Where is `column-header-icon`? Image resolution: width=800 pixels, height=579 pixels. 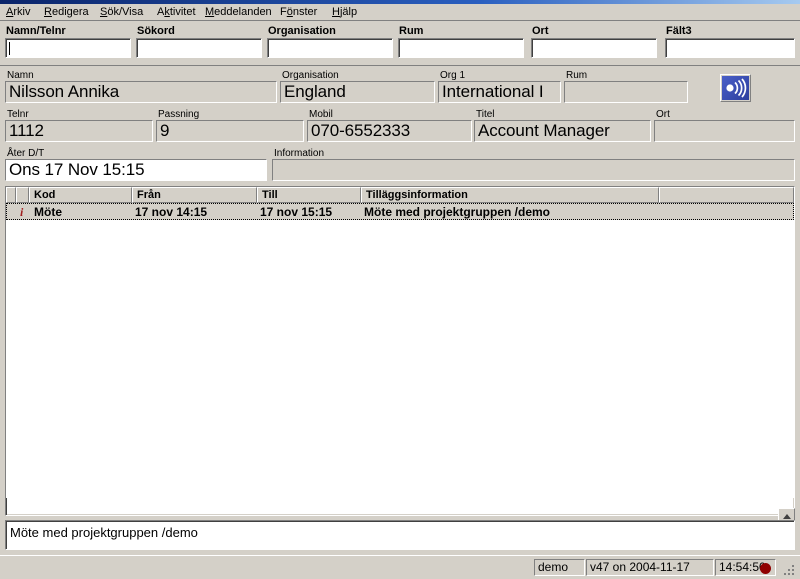
column-header-icon is located at coordinates (22, 195).